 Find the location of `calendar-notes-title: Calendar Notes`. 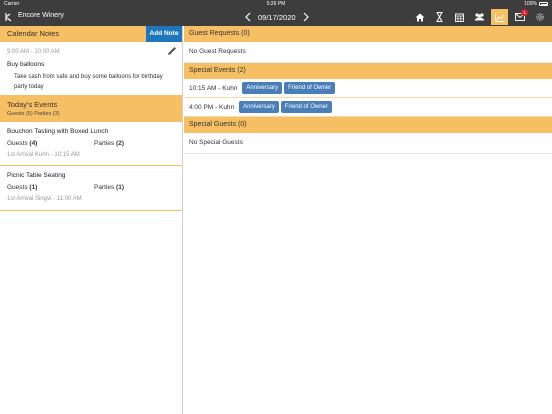

calendar-notes-title: Calendar Notes is located at coordinates (33, 33).